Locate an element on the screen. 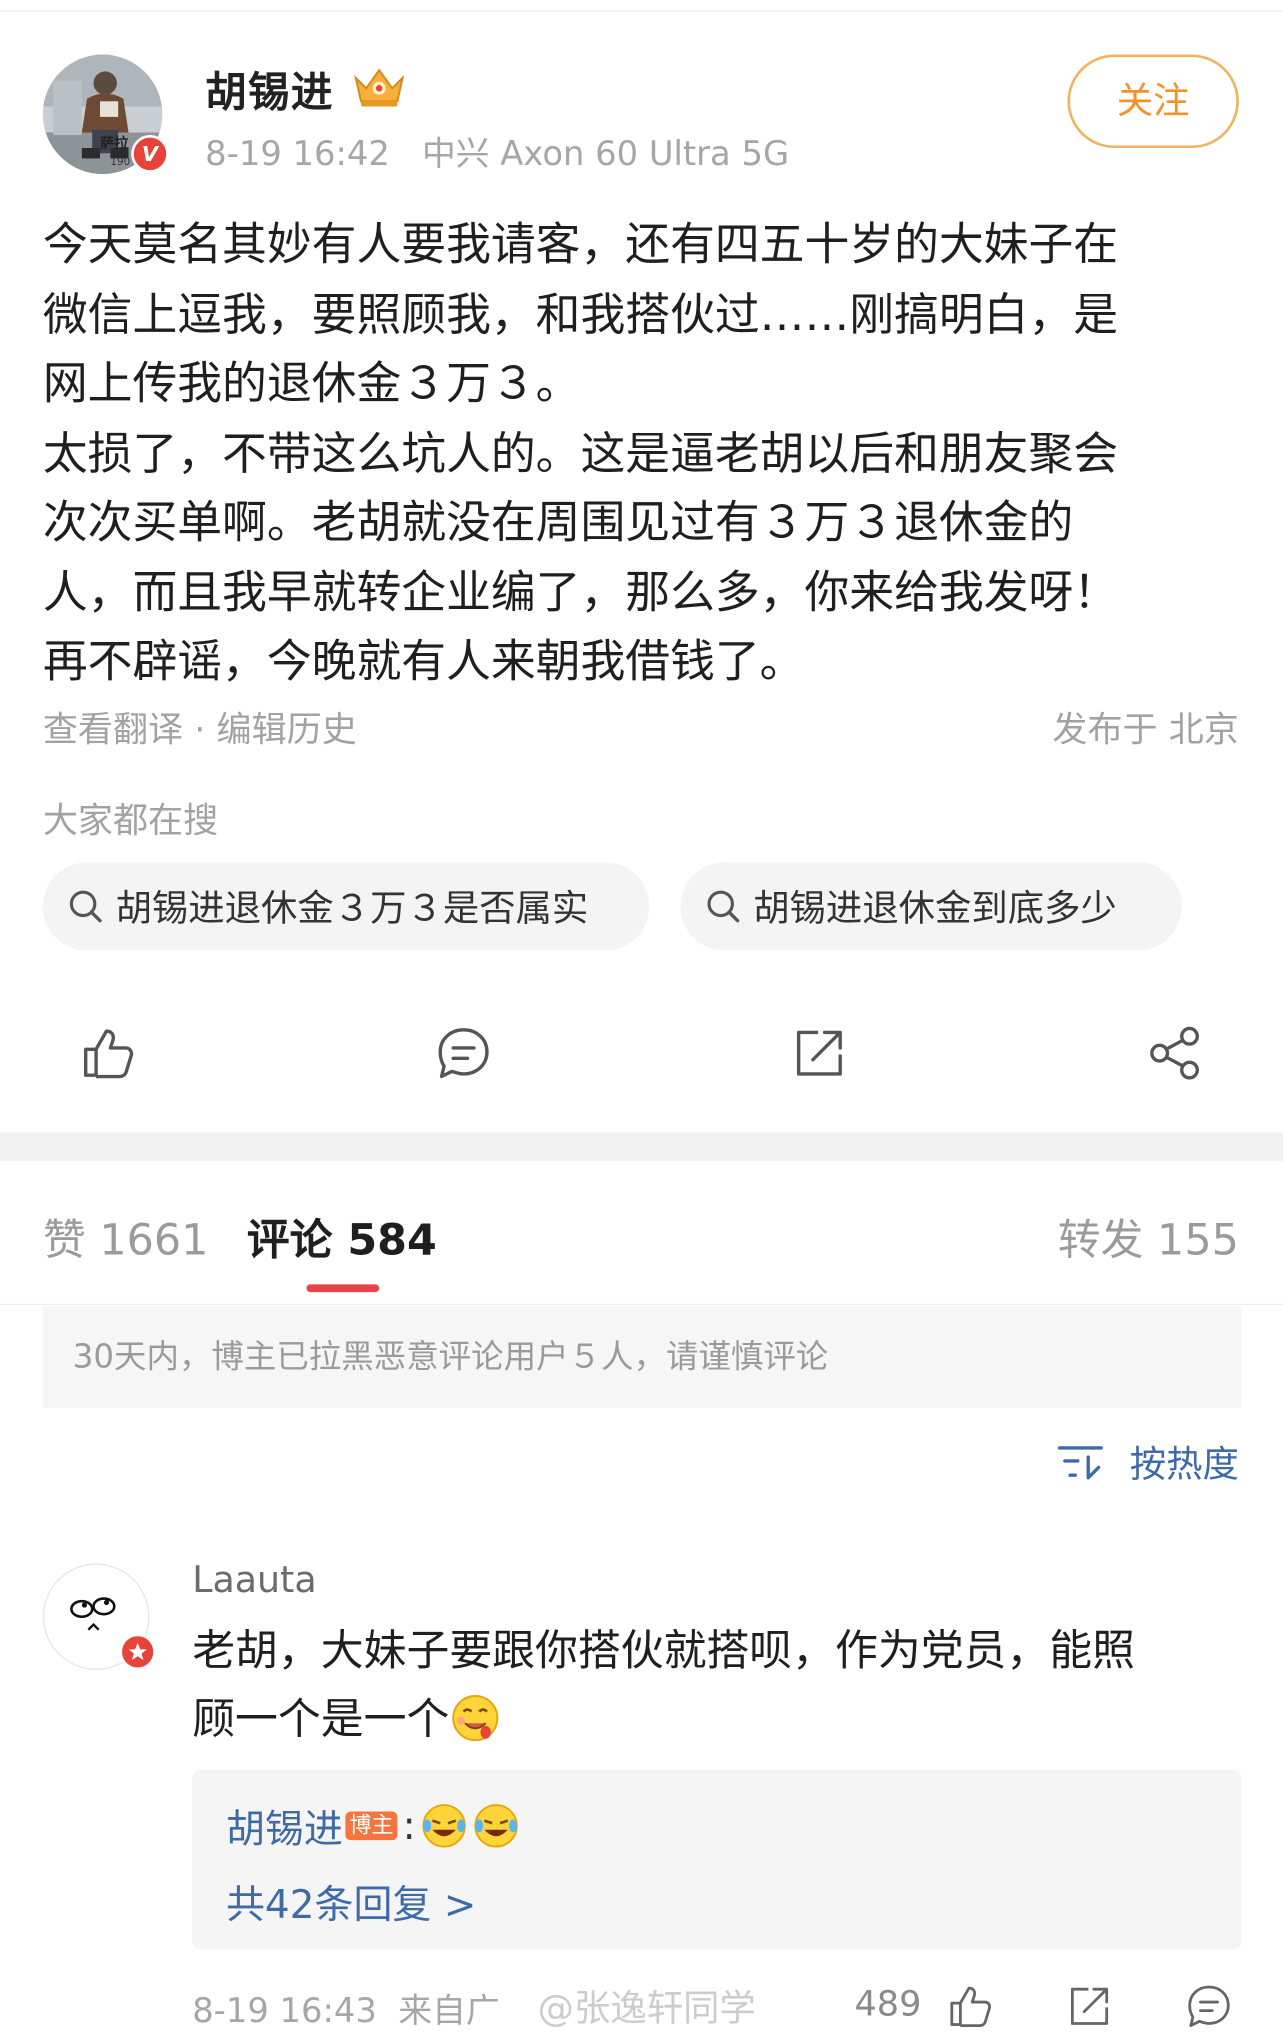 The height and width of the screenshot is (2036, 1283). post-device: 中兴 Axon 60 Ultra 5G is located at coordinates (606, 155).